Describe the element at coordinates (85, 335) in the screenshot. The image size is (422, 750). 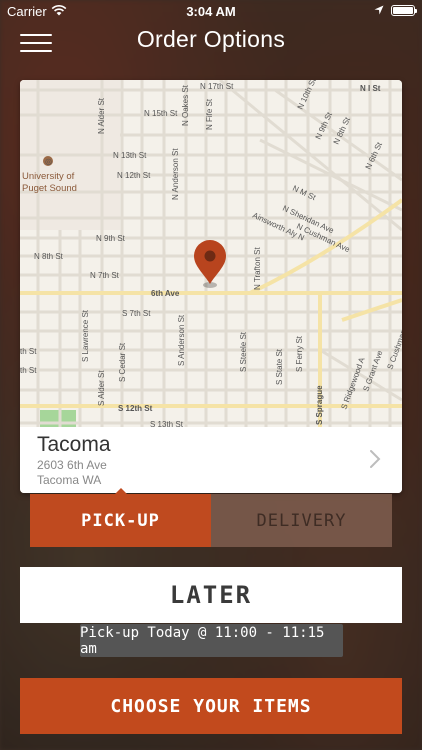
I see `svg-text: S Lawrence St` at that location.